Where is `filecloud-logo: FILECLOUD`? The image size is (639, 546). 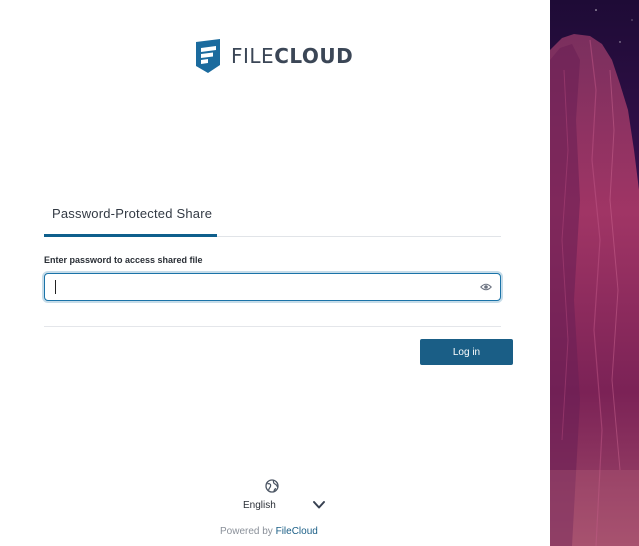 filecloud-logo: FILECLOUD is located at coordinates (273, 56).